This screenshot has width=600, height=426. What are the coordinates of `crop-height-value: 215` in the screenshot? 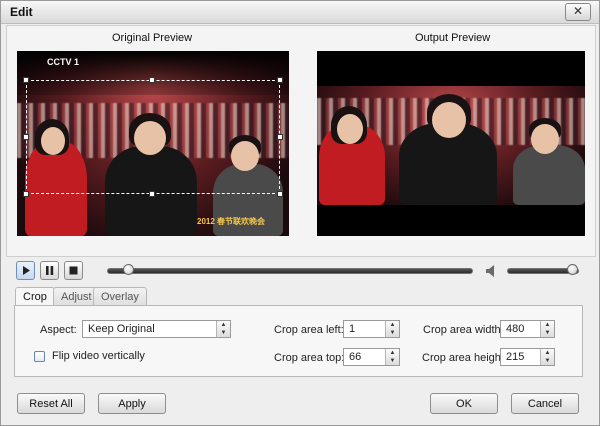 It's located at (515, 357).